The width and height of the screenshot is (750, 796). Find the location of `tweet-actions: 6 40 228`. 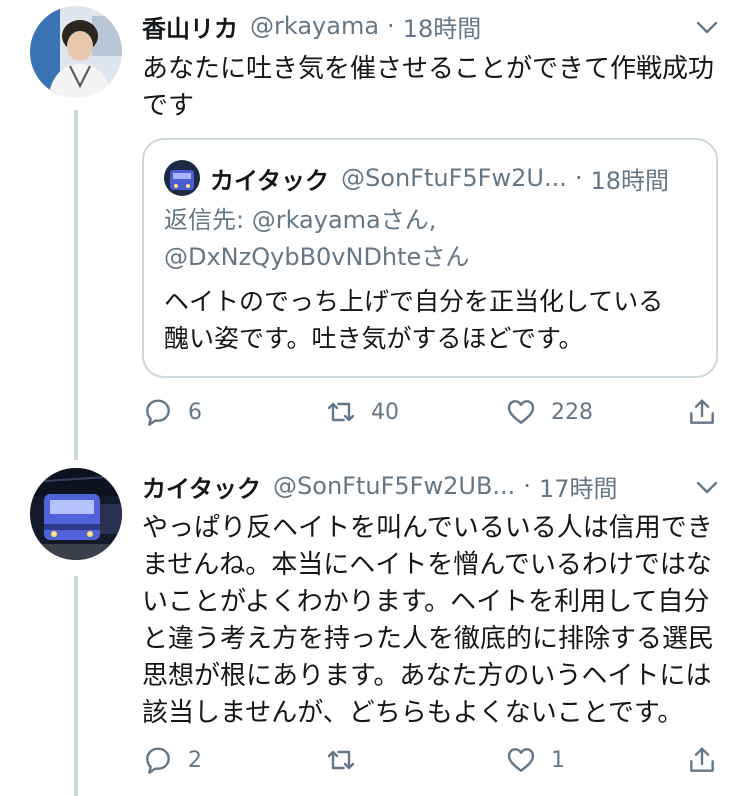

tweet-actions: 6 40 228 is located at coordinates (433, 412).